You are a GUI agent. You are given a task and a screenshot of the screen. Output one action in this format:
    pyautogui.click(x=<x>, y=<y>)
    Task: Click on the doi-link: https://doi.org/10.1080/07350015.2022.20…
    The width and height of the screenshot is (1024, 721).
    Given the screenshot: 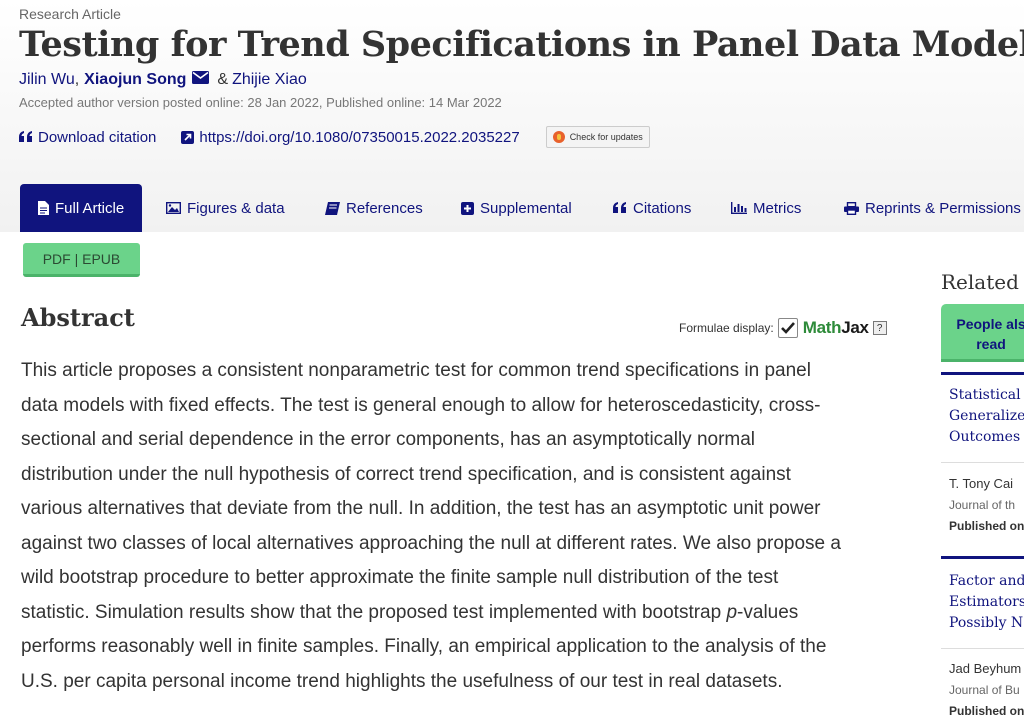 What is the action you would take?
    pyautogui.click(x=350, y=137)
    